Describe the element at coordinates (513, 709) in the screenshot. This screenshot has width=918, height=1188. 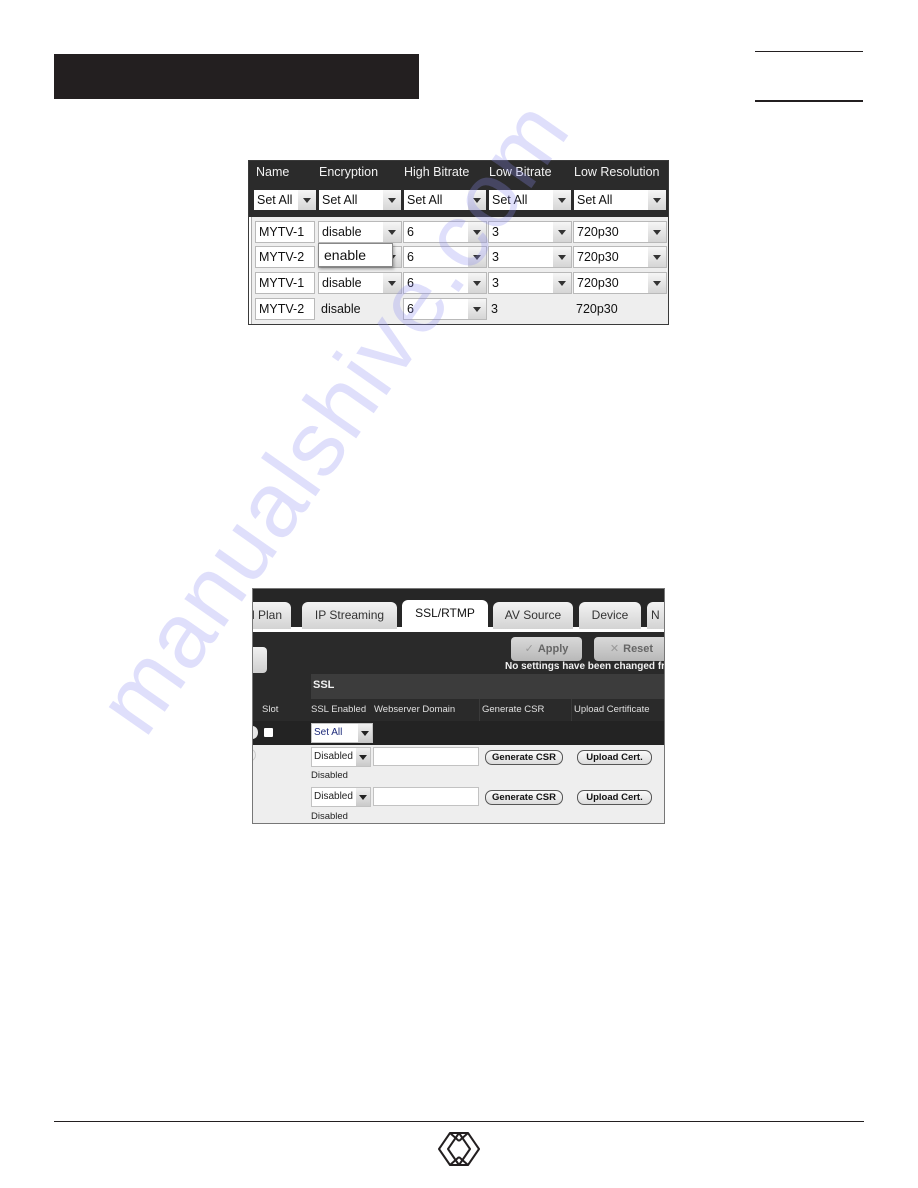
I see `column-header-generate-csr: Generate CSR` at that location.